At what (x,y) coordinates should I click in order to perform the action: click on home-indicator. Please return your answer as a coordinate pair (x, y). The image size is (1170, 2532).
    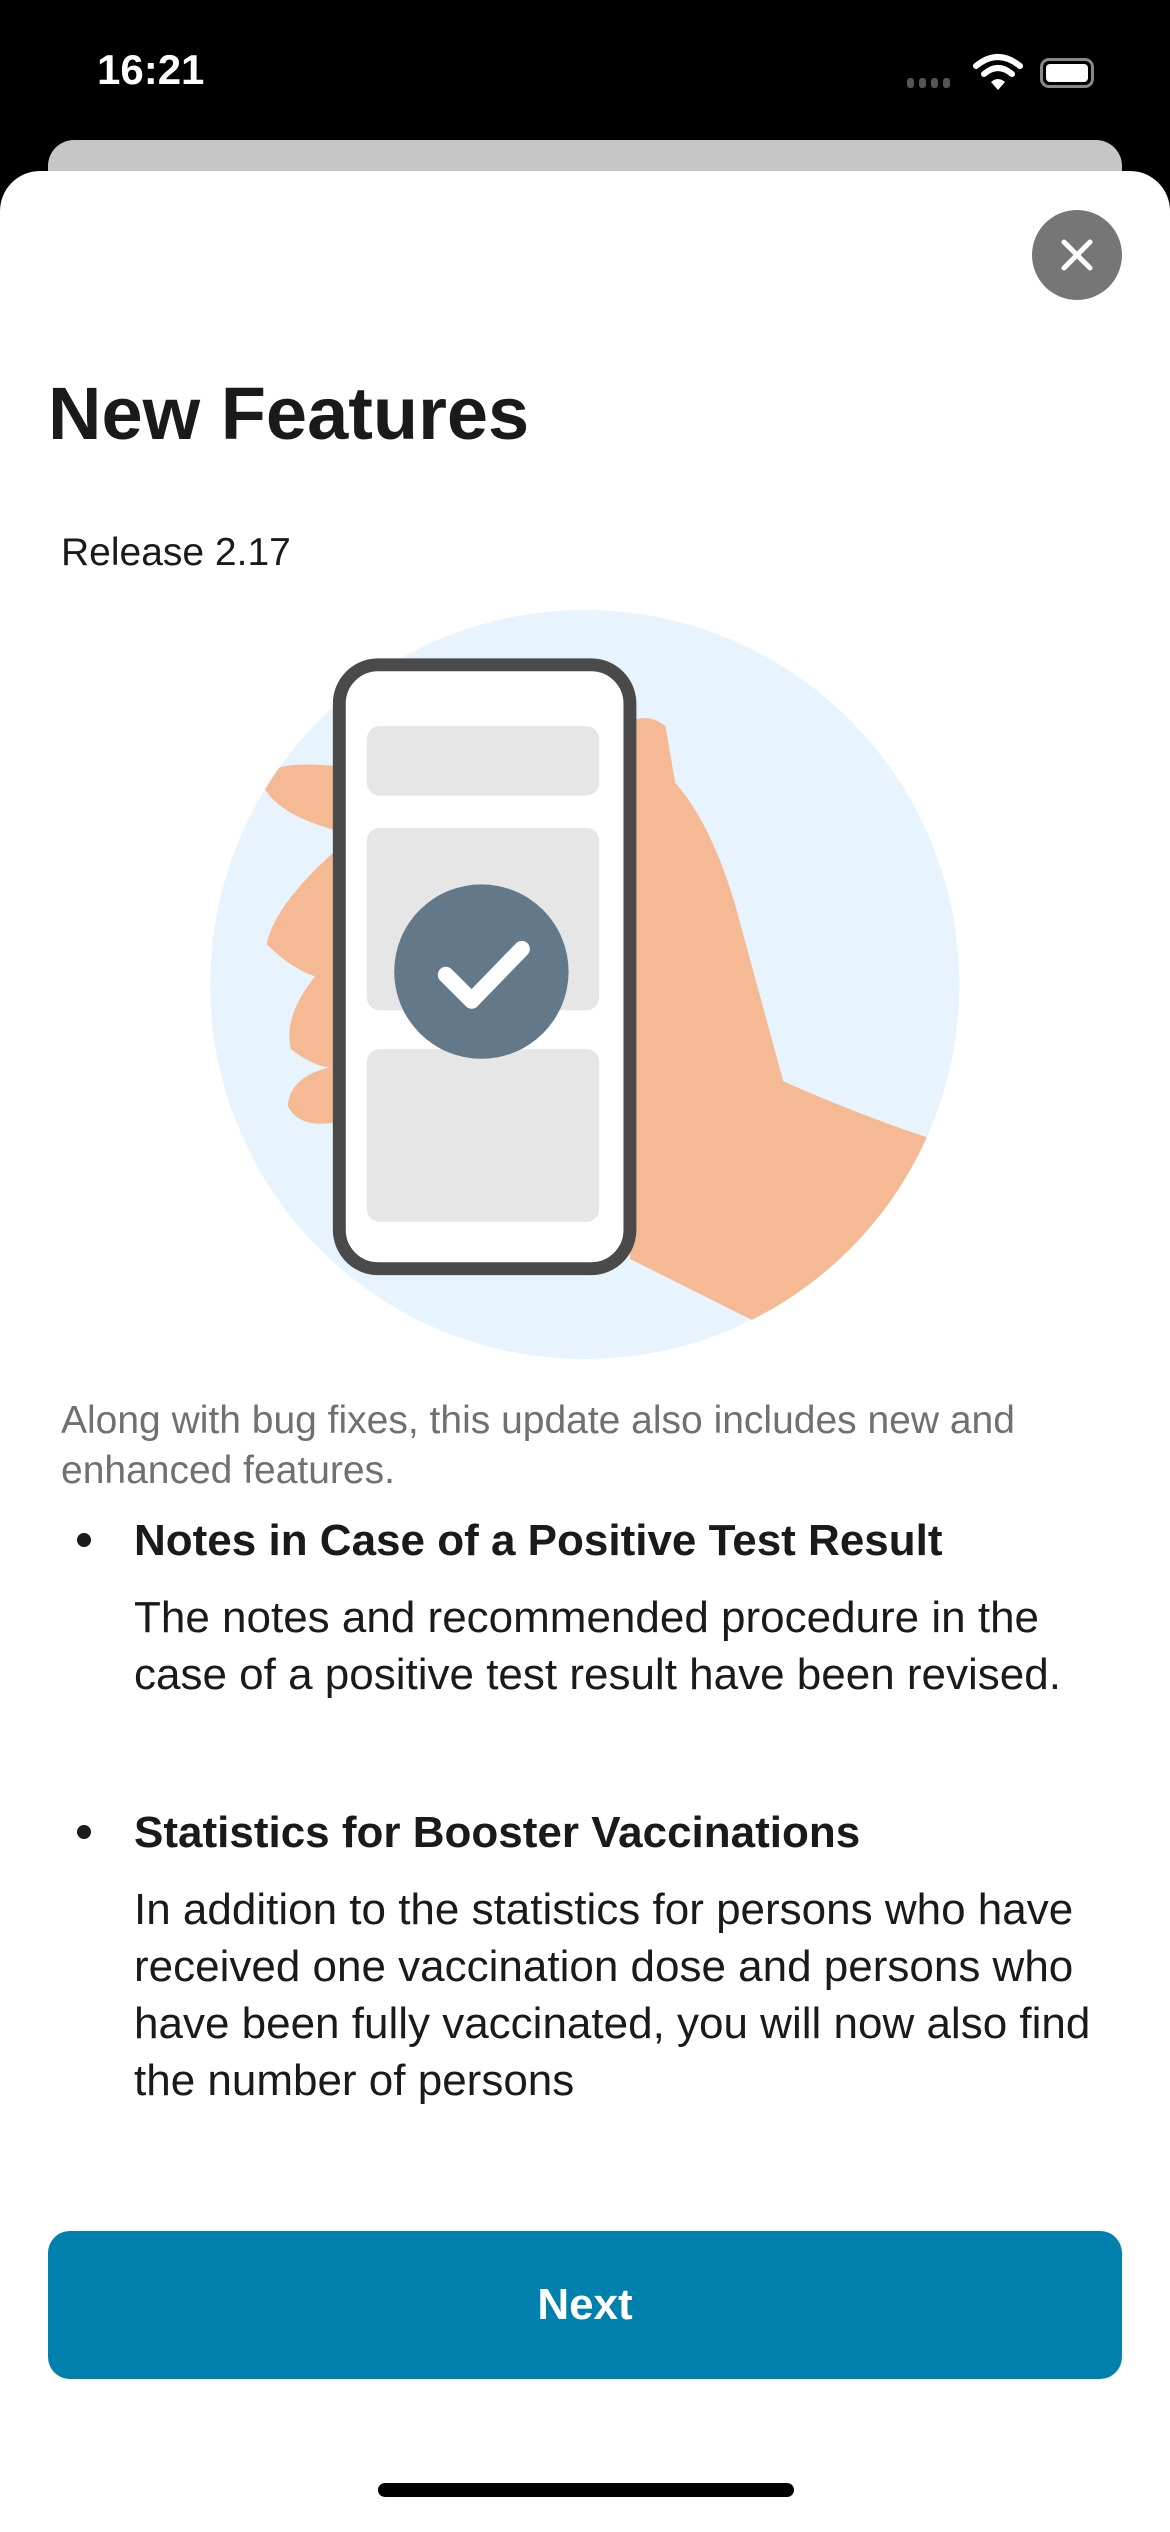
    Looking at the image, I should click on (586, 2490).